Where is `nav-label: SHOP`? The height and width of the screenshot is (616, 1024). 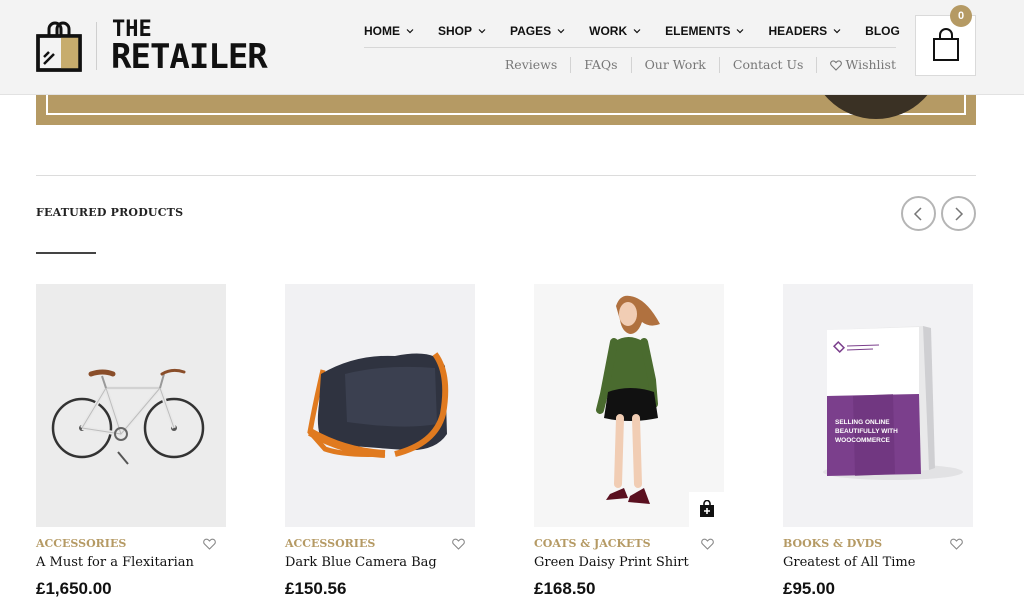 nav-label: SHOP is located at coordinates (455, 31).